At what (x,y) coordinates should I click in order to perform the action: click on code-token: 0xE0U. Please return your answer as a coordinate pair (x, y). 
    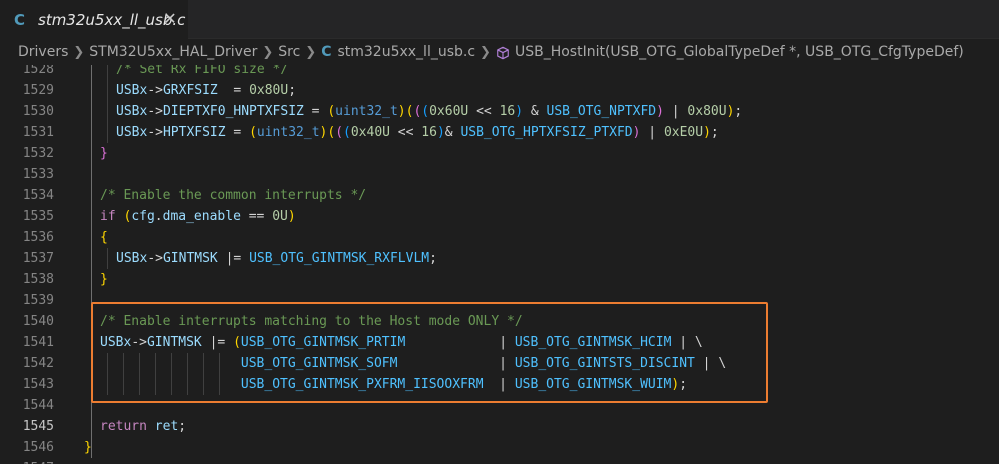
    Looking at the image, I should click on (683, 132).